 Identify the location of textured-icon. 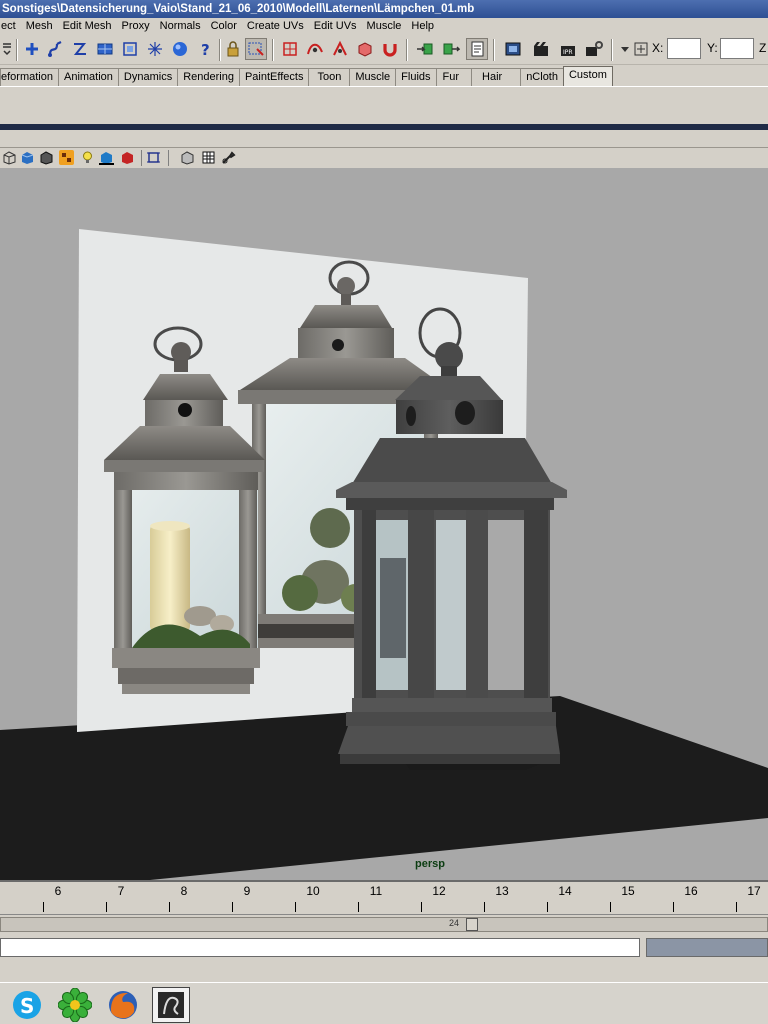
(66, 157).